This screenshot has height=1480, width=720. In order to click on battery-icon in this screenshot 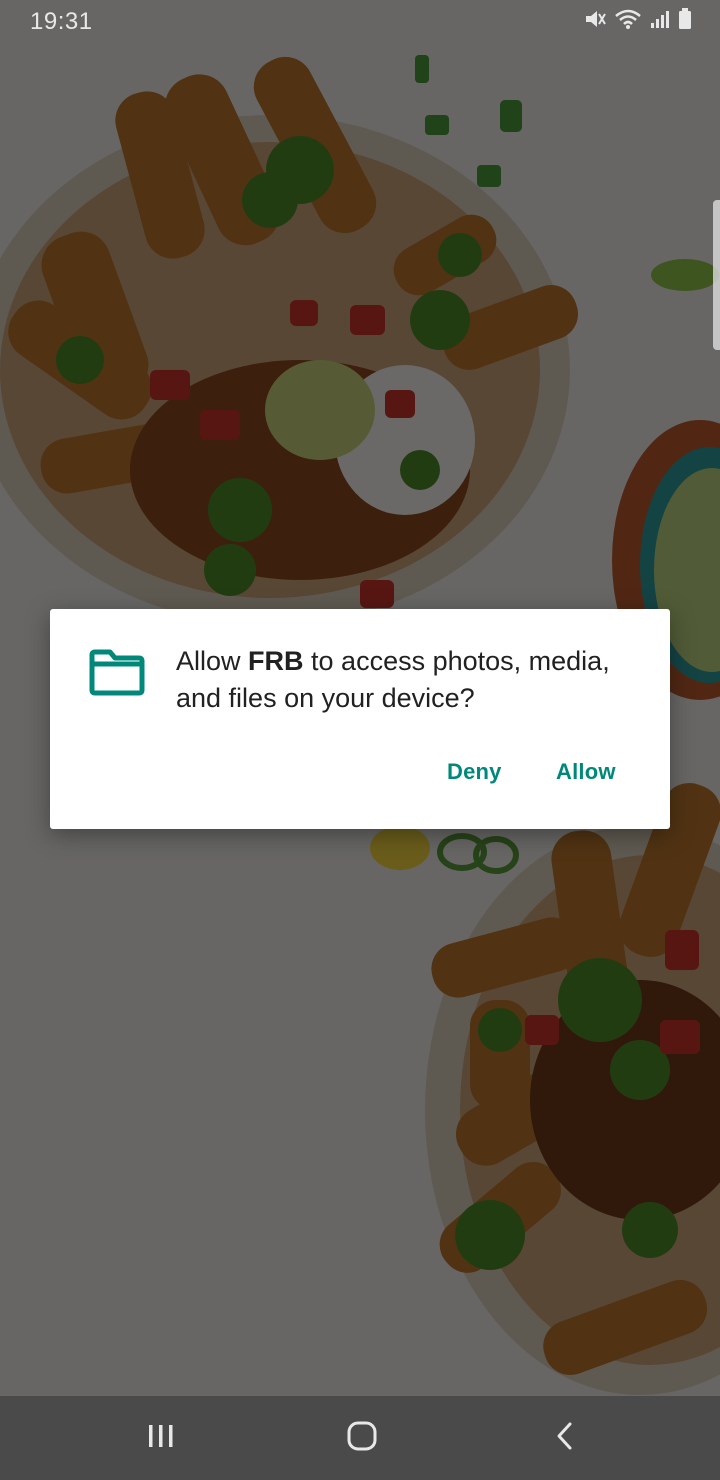, I will do `click(685, 19)`.